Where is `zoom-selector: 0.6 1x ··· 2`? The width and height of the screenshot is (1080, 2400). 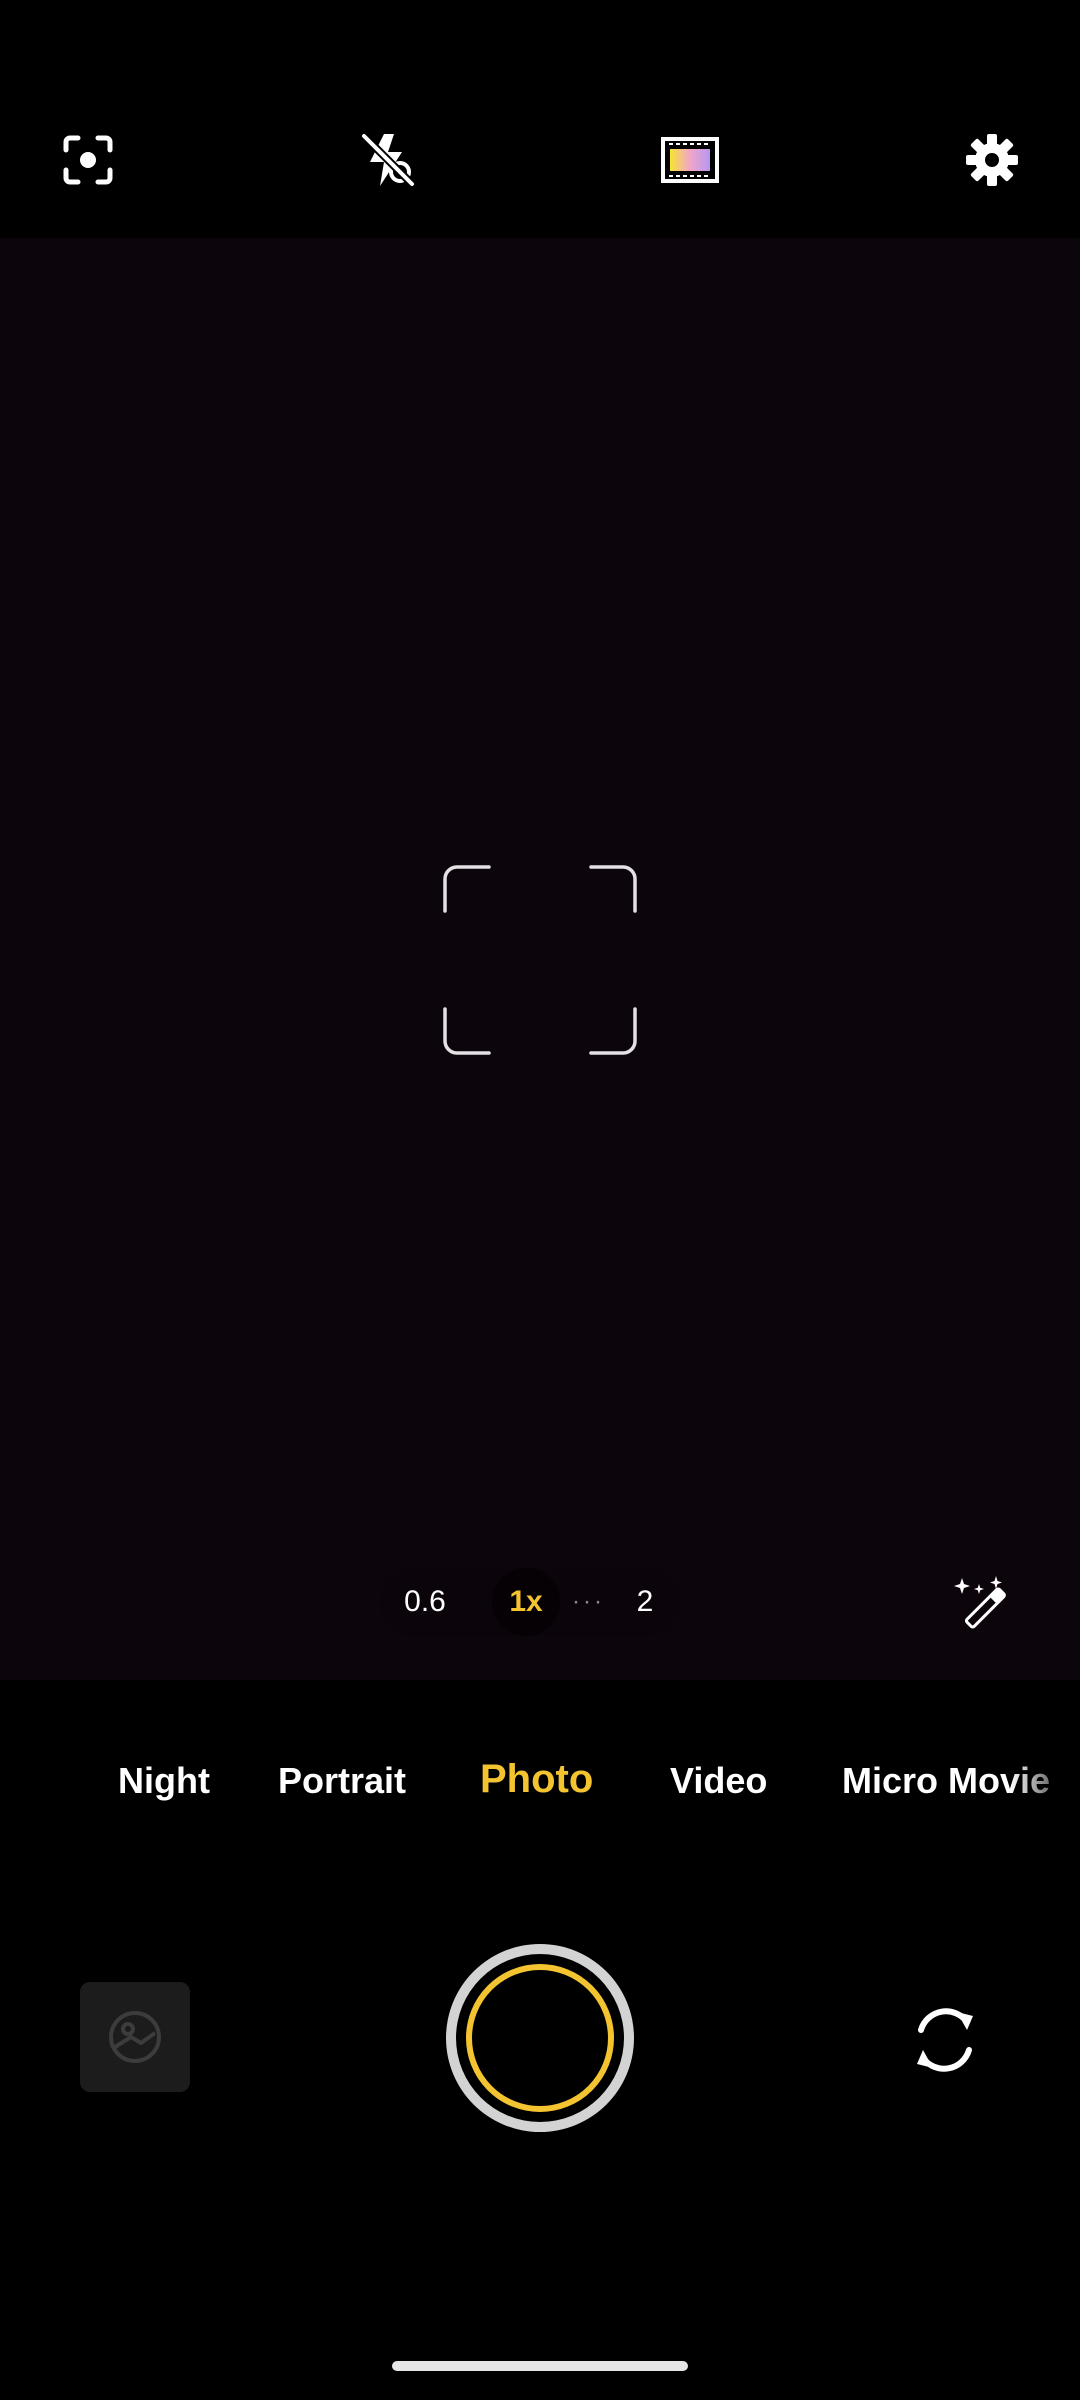
zoom-selector: 0.6 1x ··· 2 is located at coordinates (530, 1602).